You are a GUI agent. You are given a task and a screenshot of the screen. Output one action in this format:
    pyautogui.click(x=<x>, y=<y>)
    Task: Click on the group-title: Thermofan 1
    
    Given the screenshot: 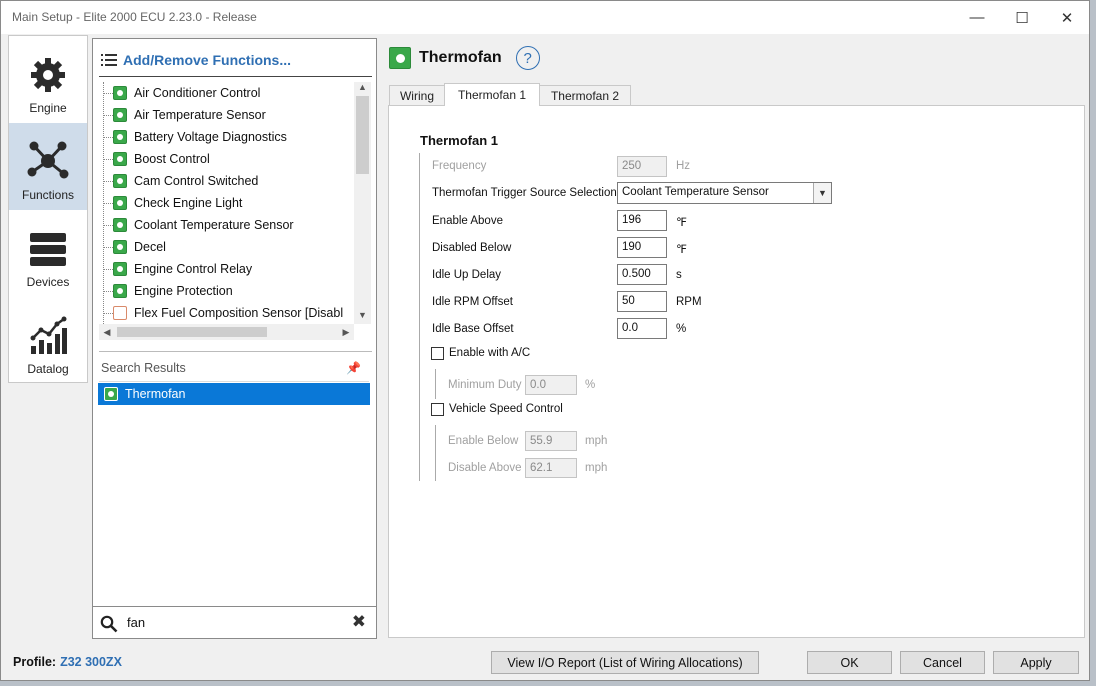 What is the action you would take?
    pyautogui.click(x=459, y=140)
    